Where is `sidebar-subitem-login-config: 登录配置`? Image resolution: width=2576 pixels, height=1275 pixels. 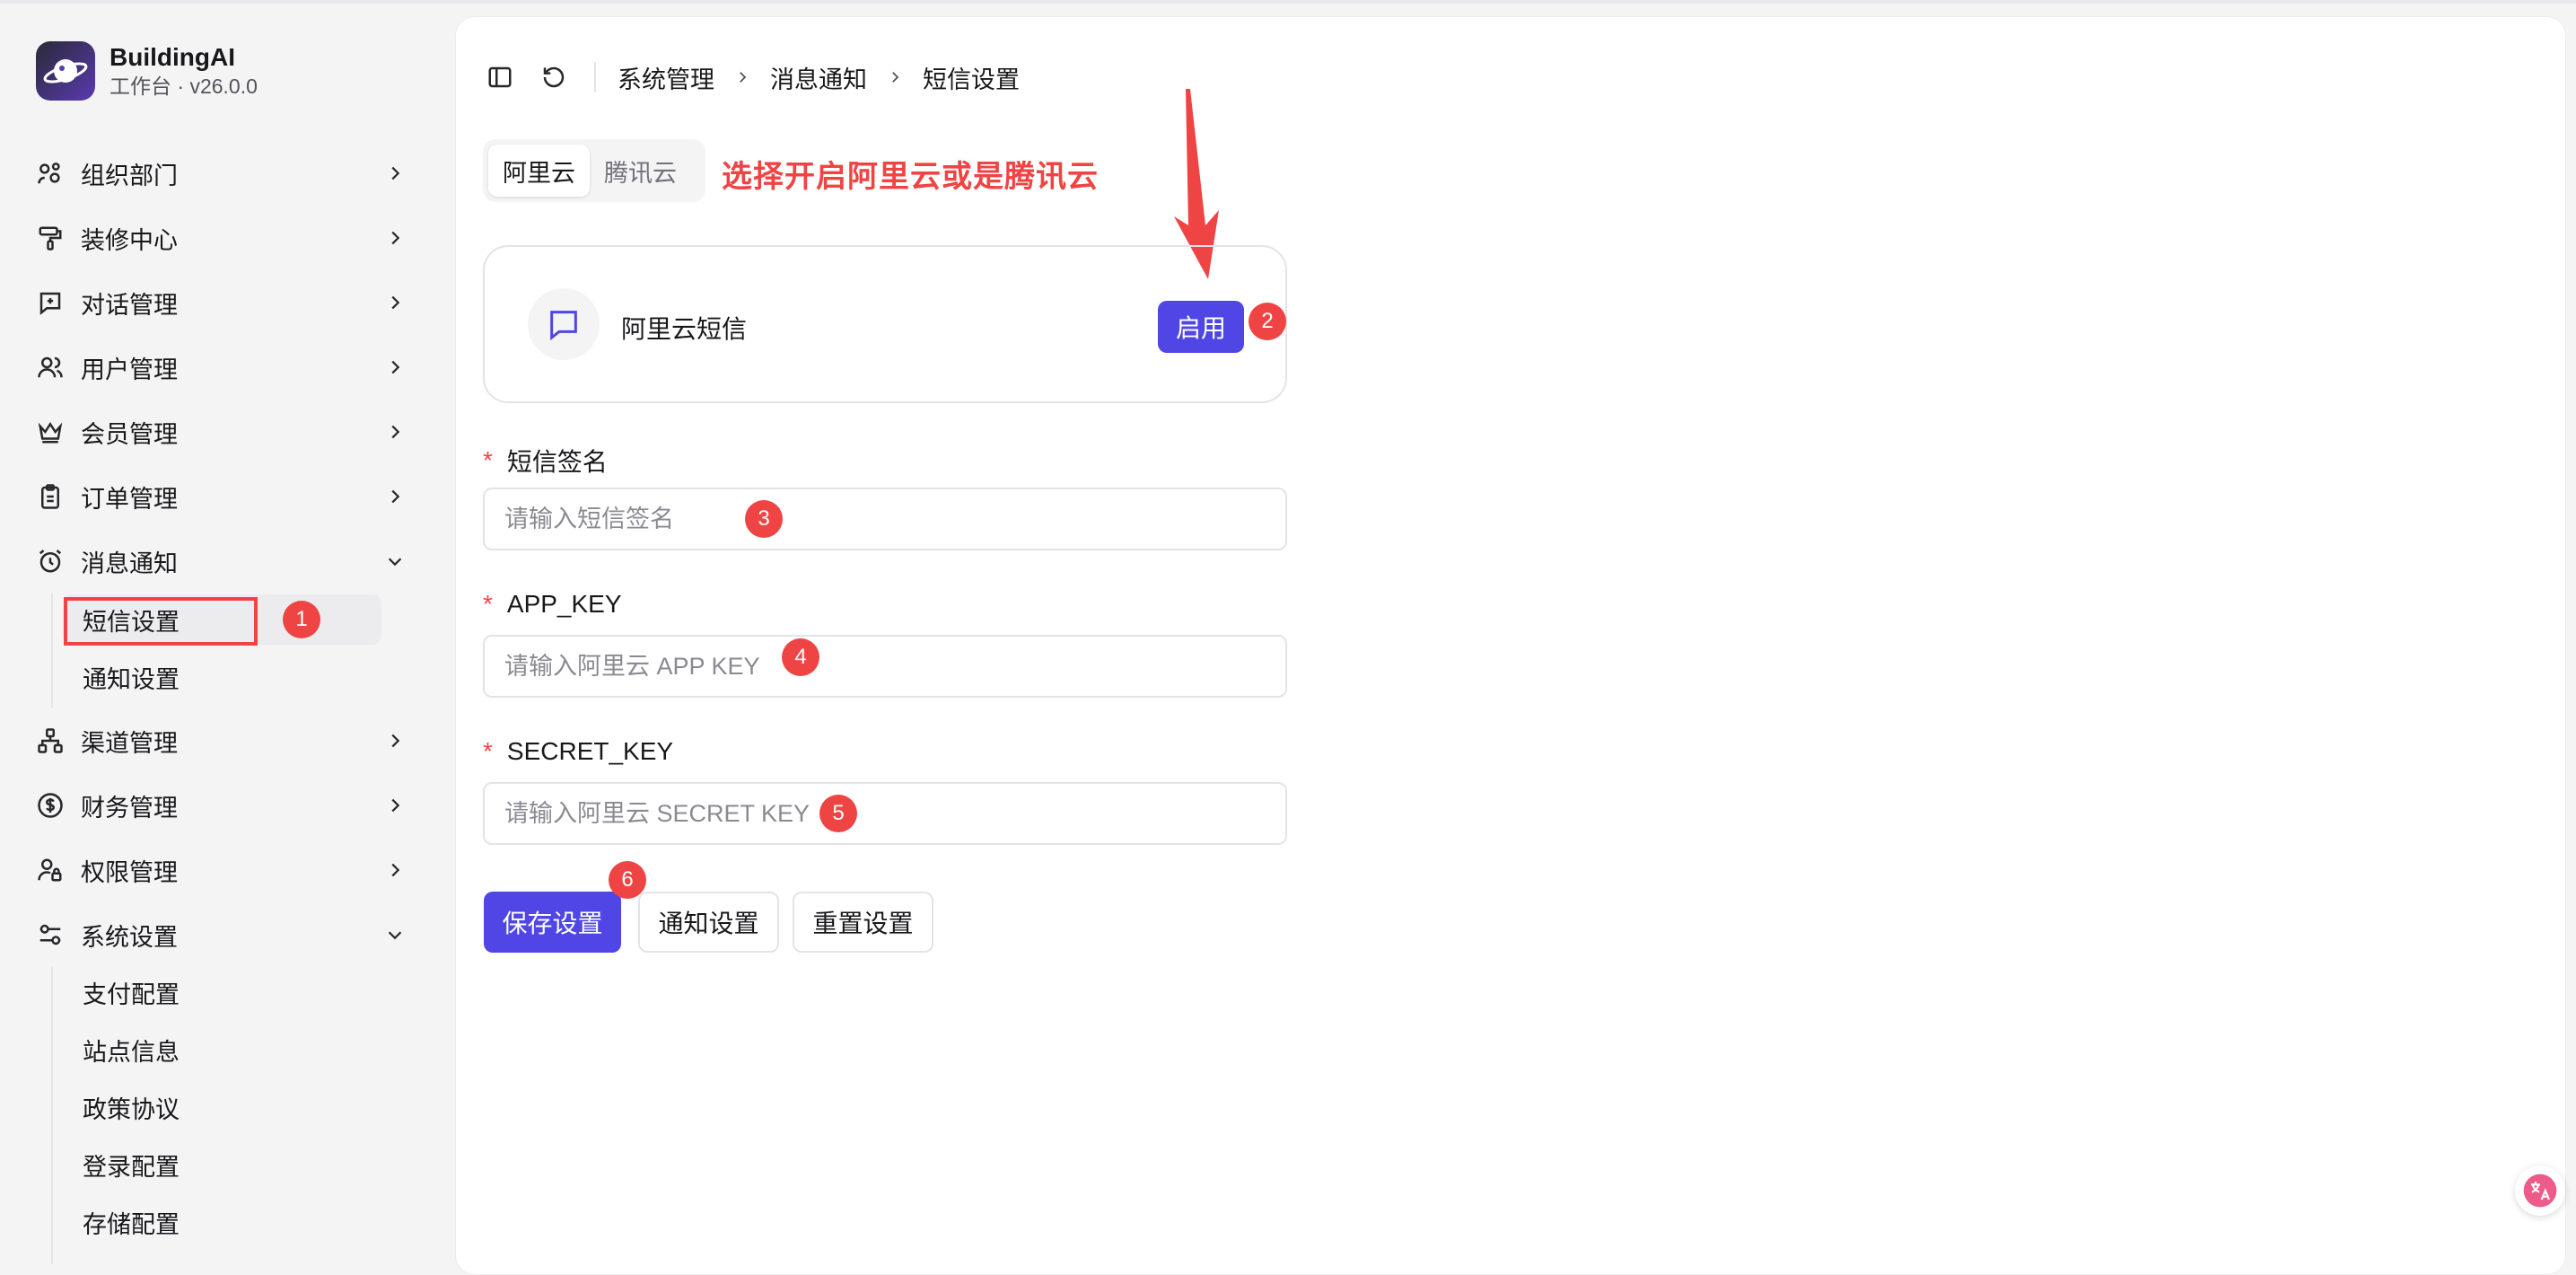
sidebar-subitem-login-config: 登录配置 is located at coordinates (222, 1164).